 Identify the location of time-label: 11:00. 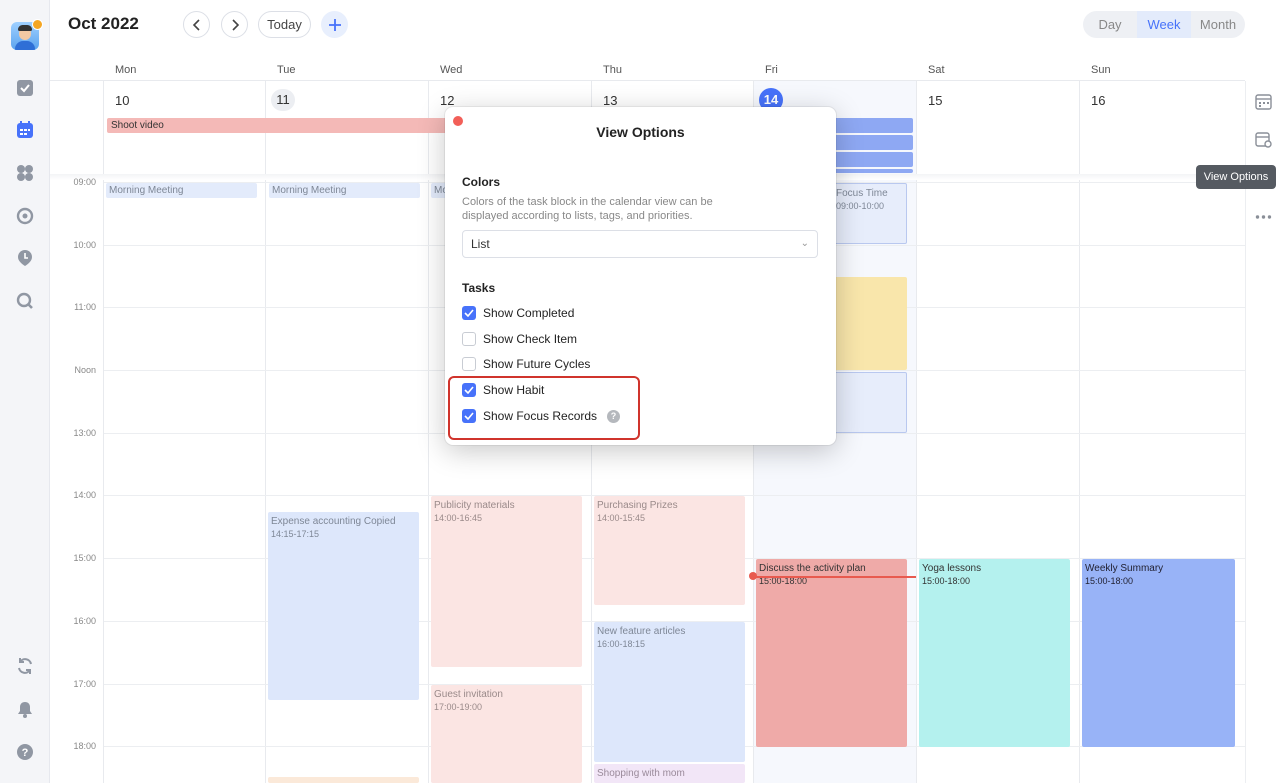
(85, 307).